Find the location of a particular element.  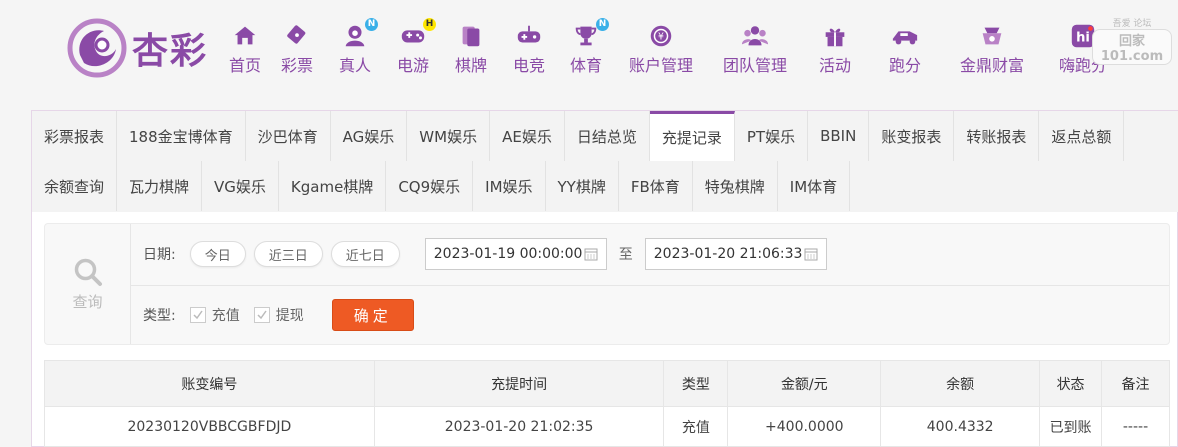

lottery-icon is located at coordinates (297, 36).